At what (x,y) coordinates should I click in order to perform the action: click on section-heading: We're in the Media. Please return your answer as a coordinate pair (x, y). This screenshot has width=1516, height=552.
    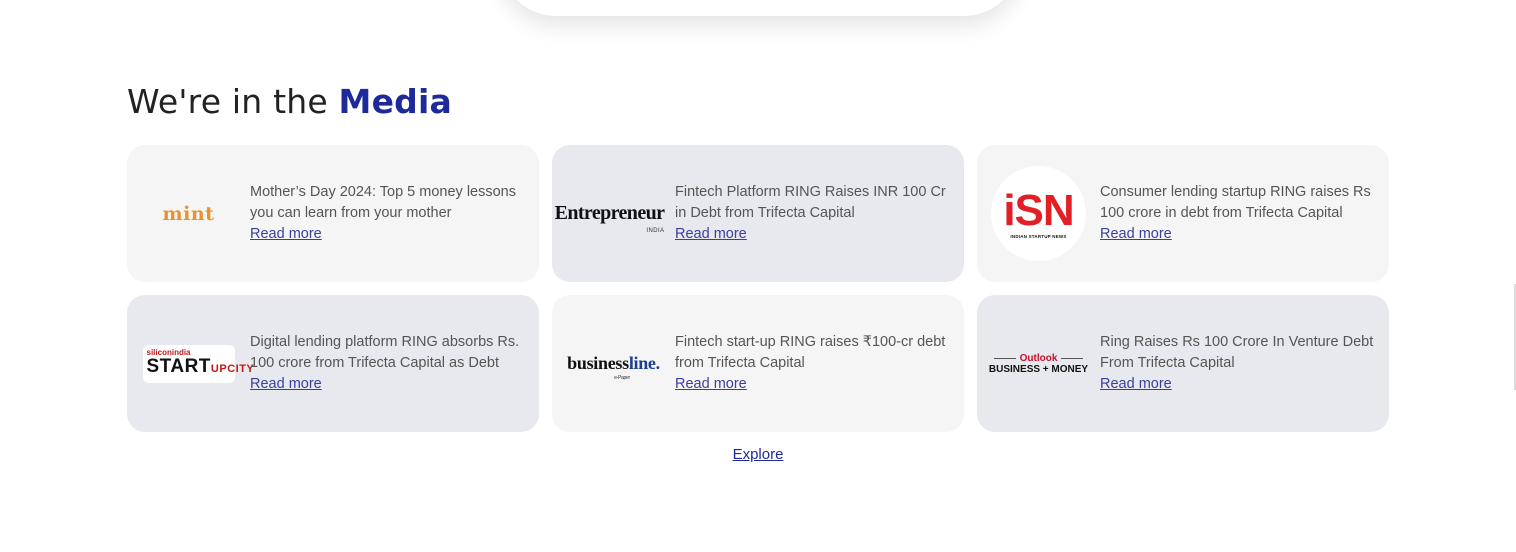
    Looking at the image, I should click on (289, 101).